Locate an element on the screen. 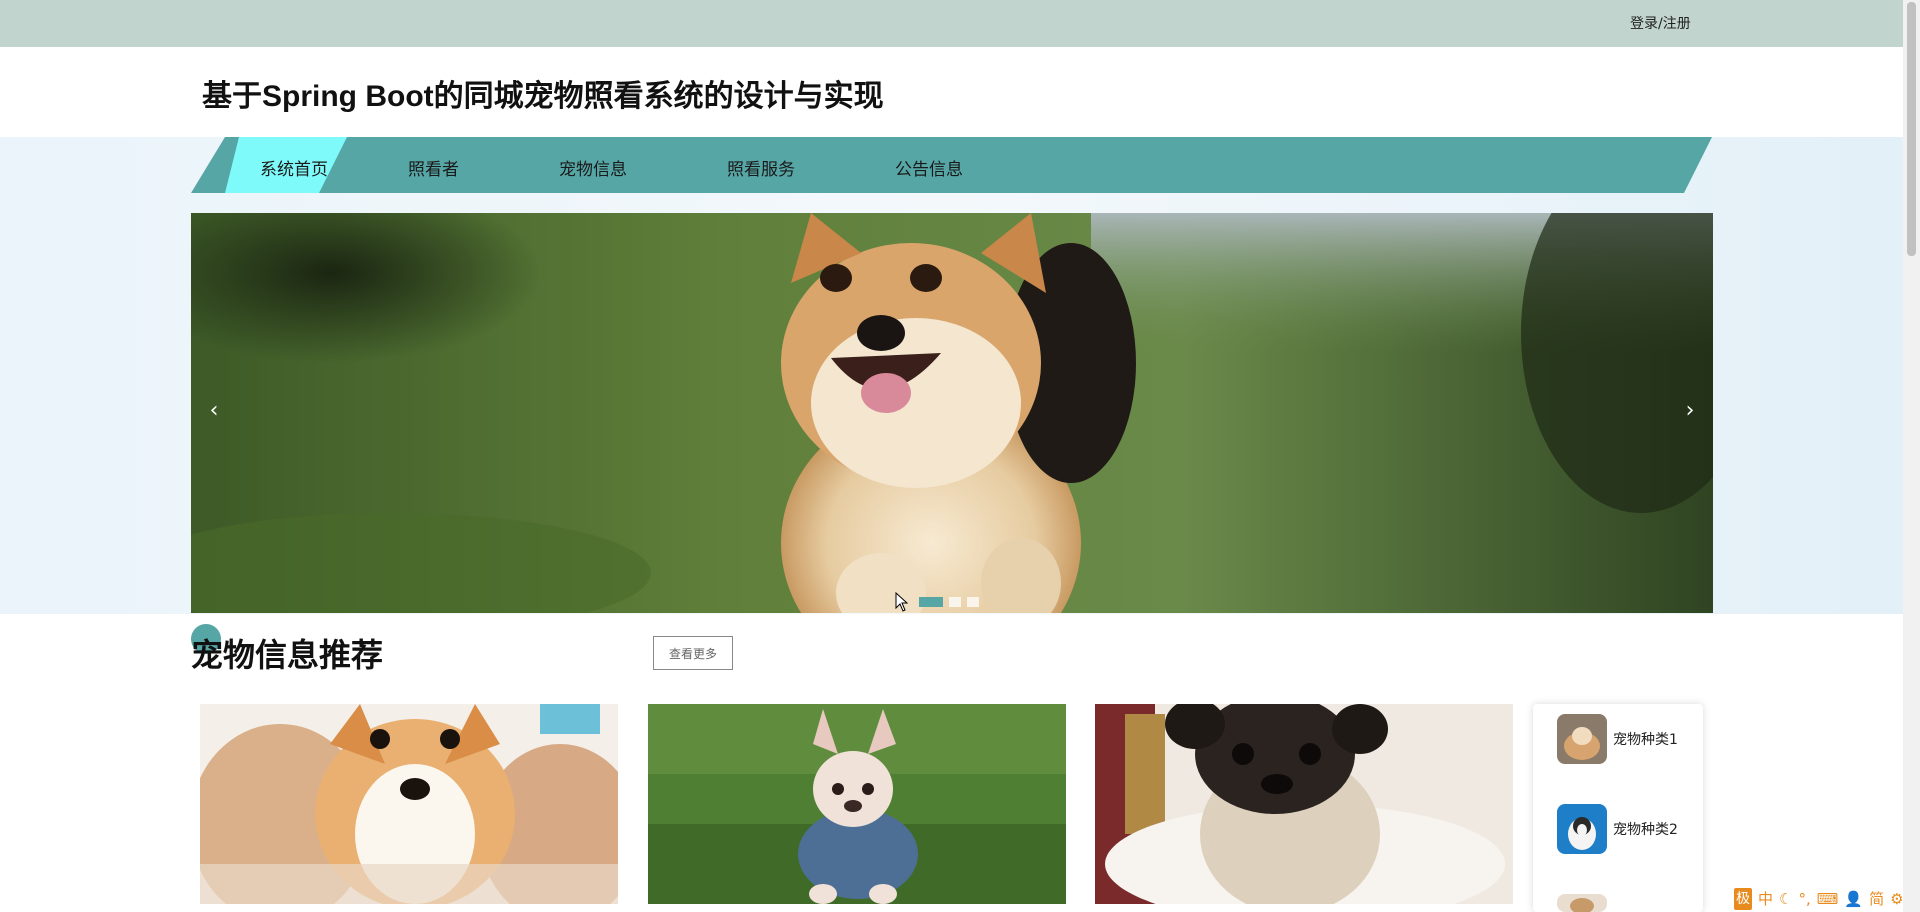  french-bulldog-photo is located at coordinates (857, 804).